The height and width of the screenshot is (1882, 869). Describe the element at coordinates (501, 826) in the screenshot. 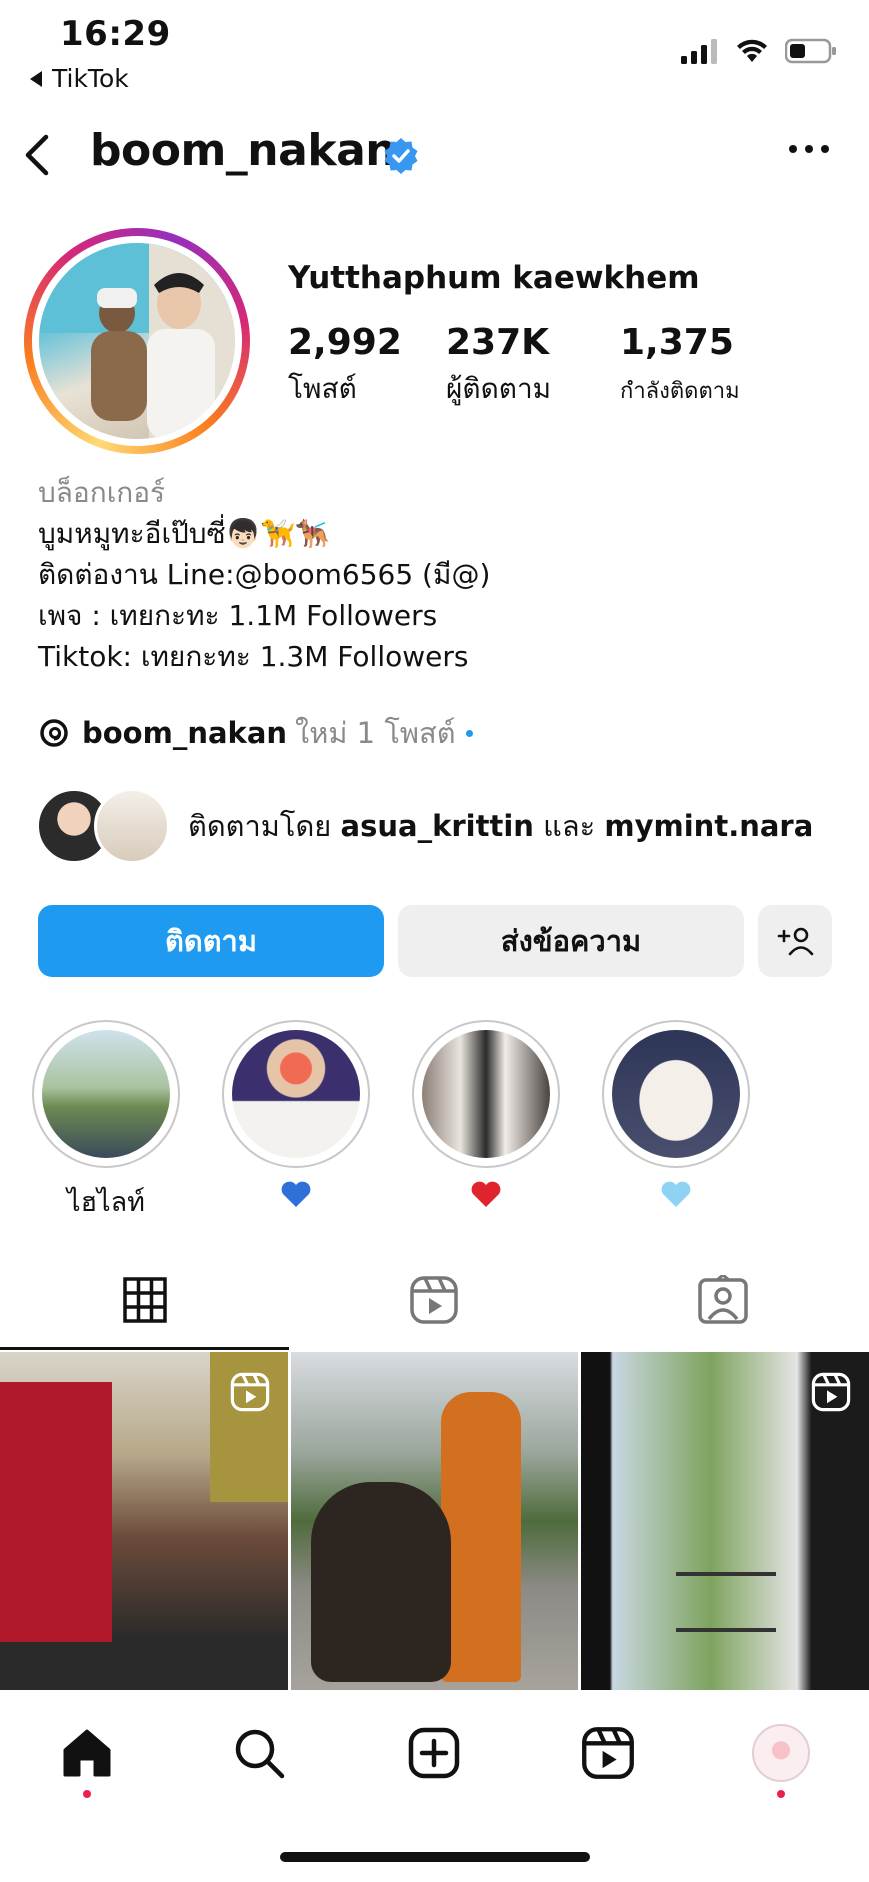

I see `followed-by-text: ติดตามโดย asua_krittin และ mymint.nara` at that location.